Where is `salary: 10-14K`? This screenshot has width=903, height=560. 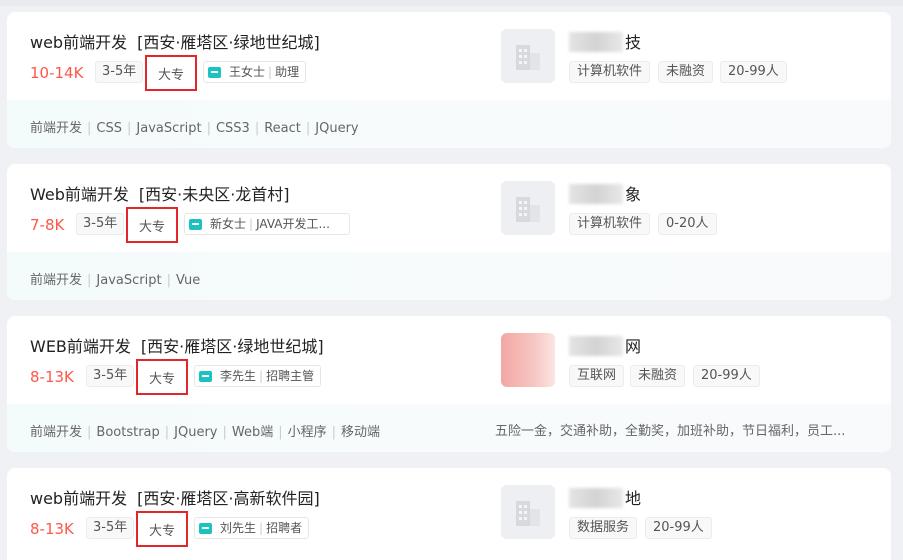
salary: 10-14K is located at coordinates (57, 73).